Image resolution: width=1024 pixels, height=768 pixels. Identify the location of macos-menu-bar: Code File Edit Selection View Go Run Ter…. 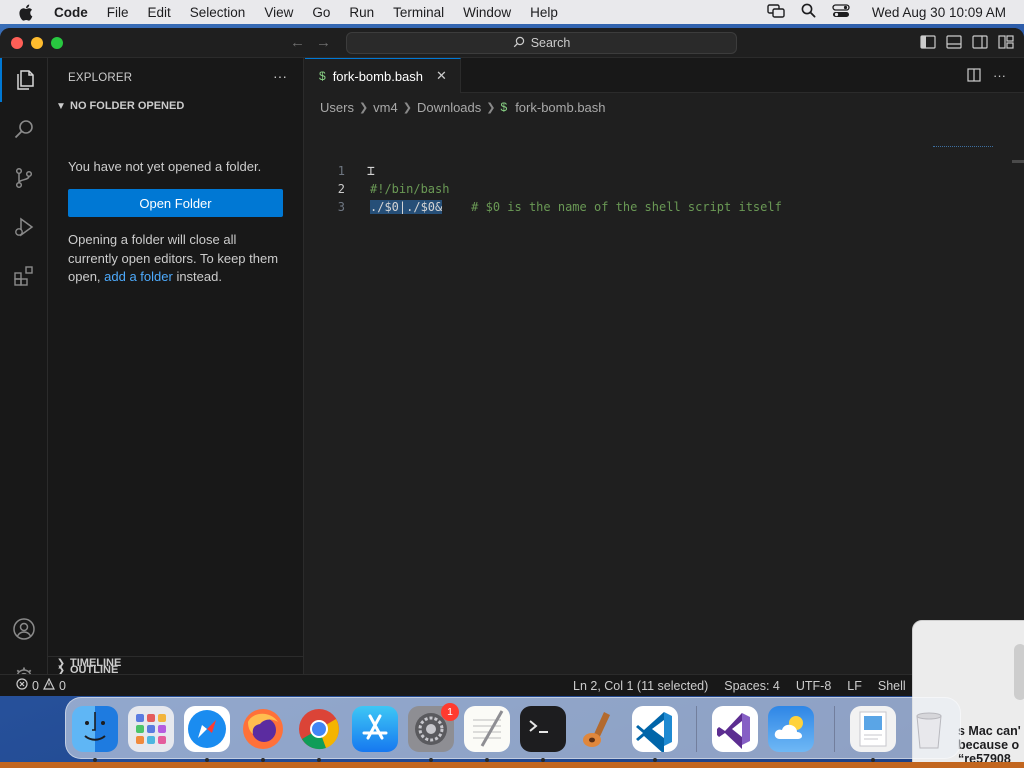
(512, 12).